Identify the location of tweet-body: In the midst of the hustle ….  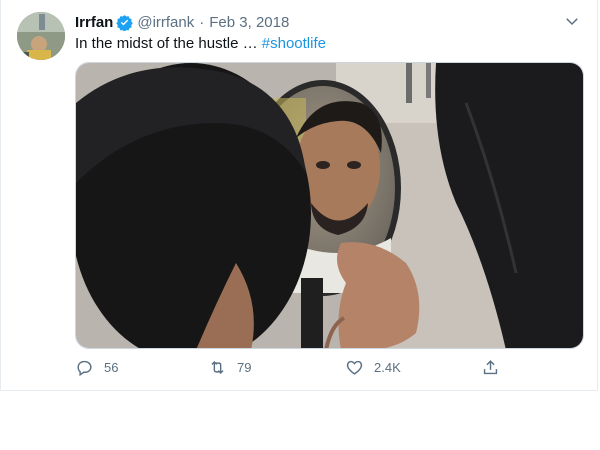
(166, 43).